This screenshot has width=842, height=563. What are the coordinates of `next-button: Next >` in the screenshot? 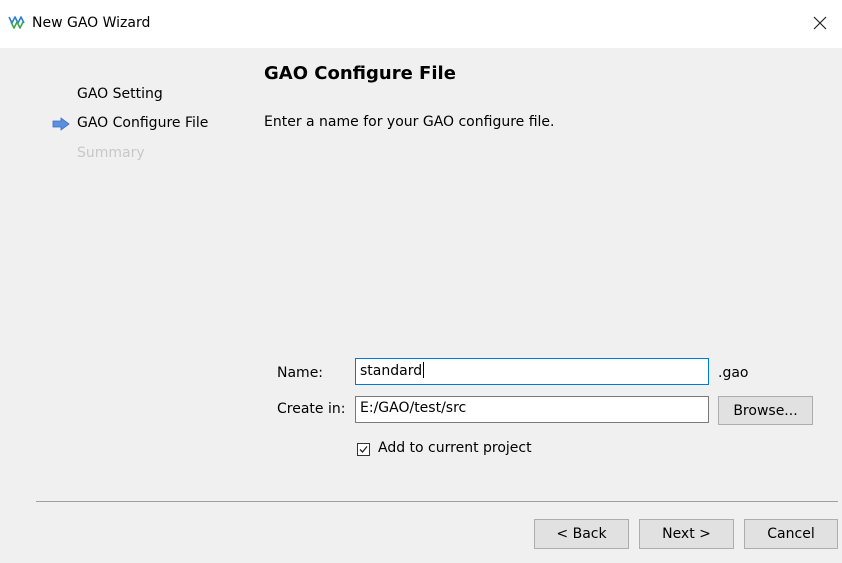 It's located at (686, 534).